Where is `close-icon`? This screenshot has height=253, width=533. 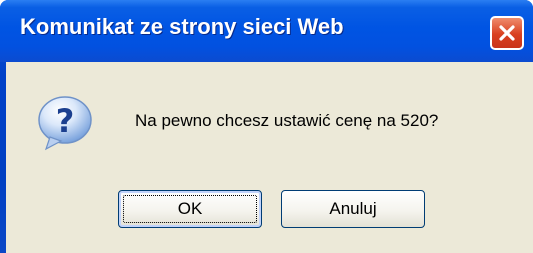 close-icon is located at coordinates (507, 33).